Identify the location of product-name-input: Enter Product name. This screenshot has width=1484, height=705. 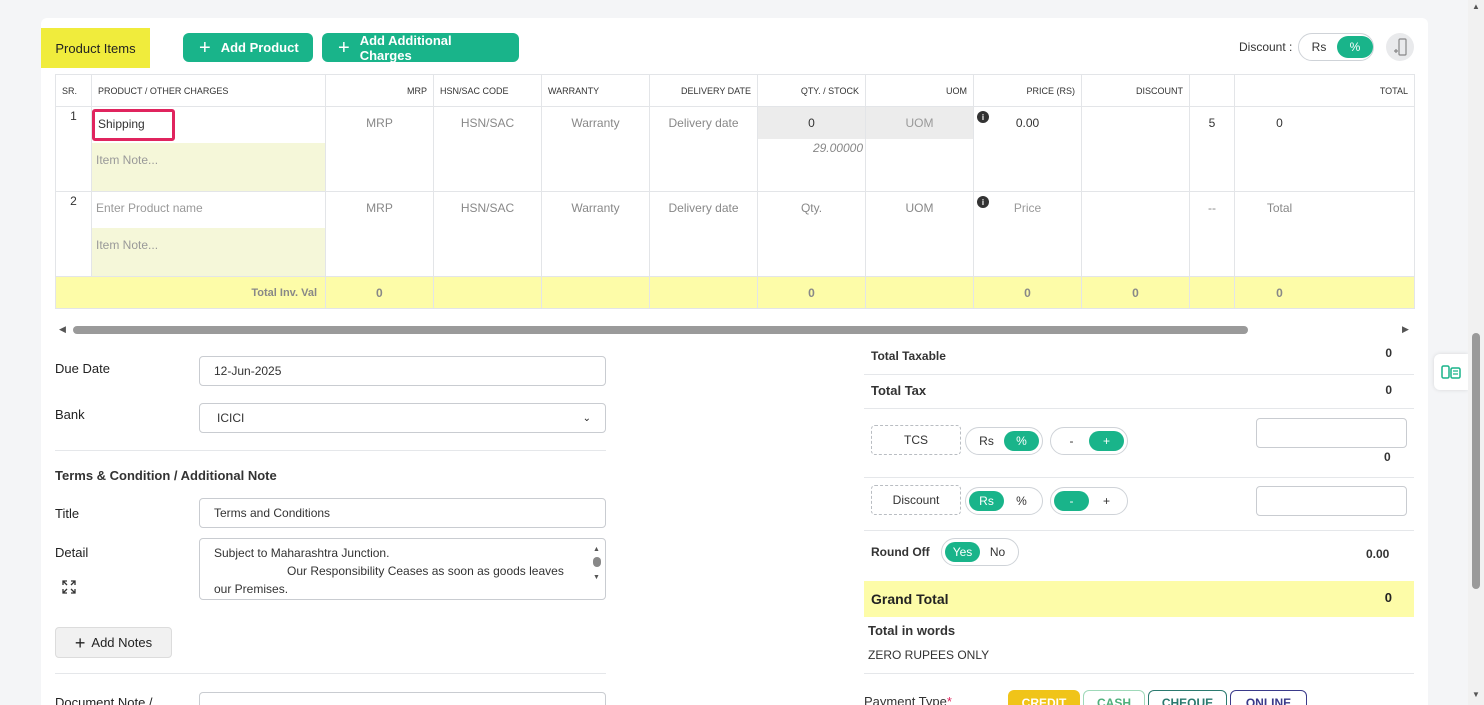
(149, 208).